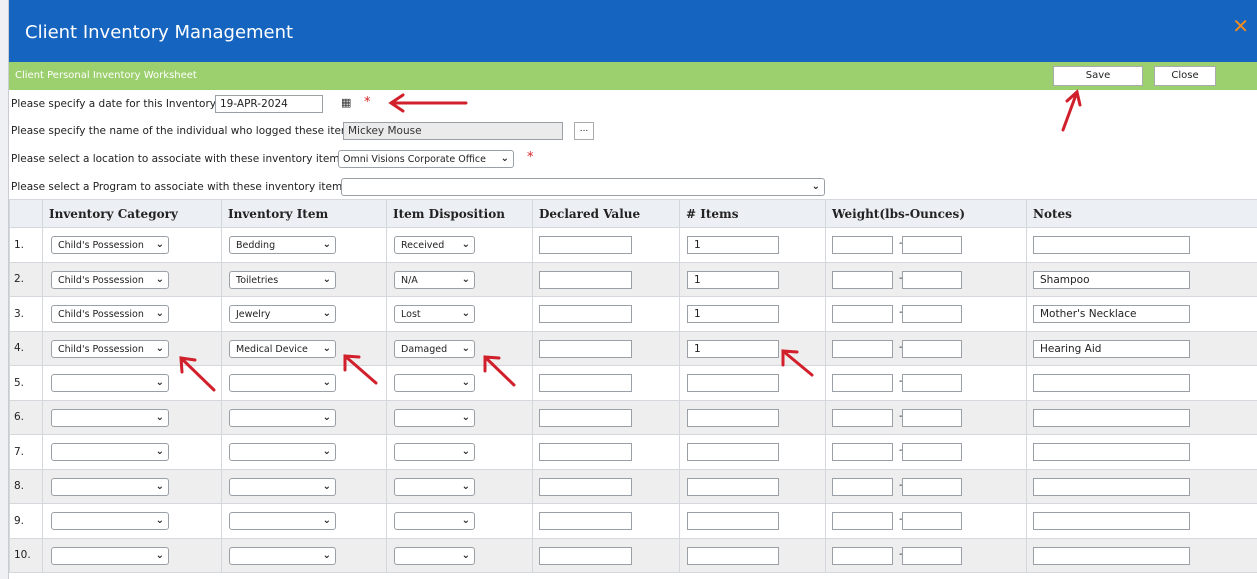 Image resolution: width=1257 pixels, height=579 pixels. What do you see at coordinates (282, 245) in the screenshot?
I see `item-select: Bedding ⌄` at bounding box center [282, 245].